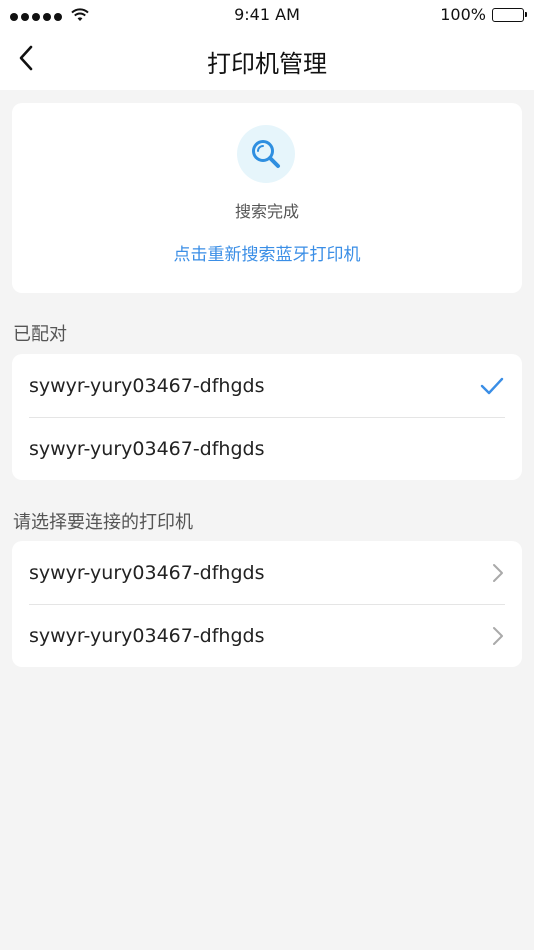 The width and height of the screenshot is (534, 950). I want to click on battery-indicator: 100%, so click(483, 14).